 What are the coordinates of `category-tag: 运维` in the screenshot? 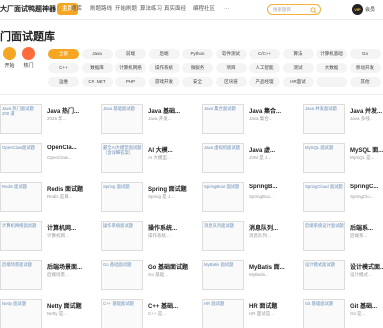 It's located at (63, 82).